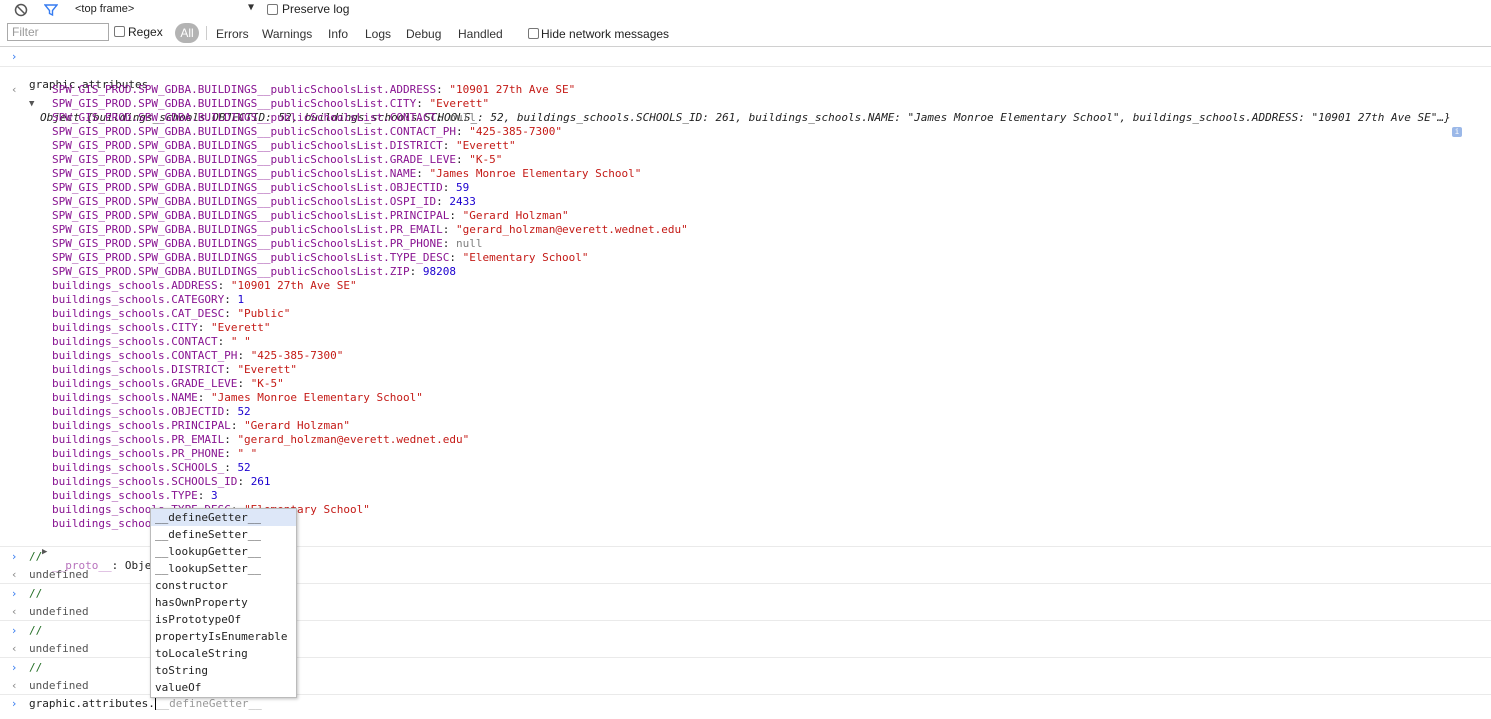 This screenshot has height=719, width=1491. Describe the element at coordinates (378, 34) in the screenshot. I see `level-logs-button: Logs` at that location.